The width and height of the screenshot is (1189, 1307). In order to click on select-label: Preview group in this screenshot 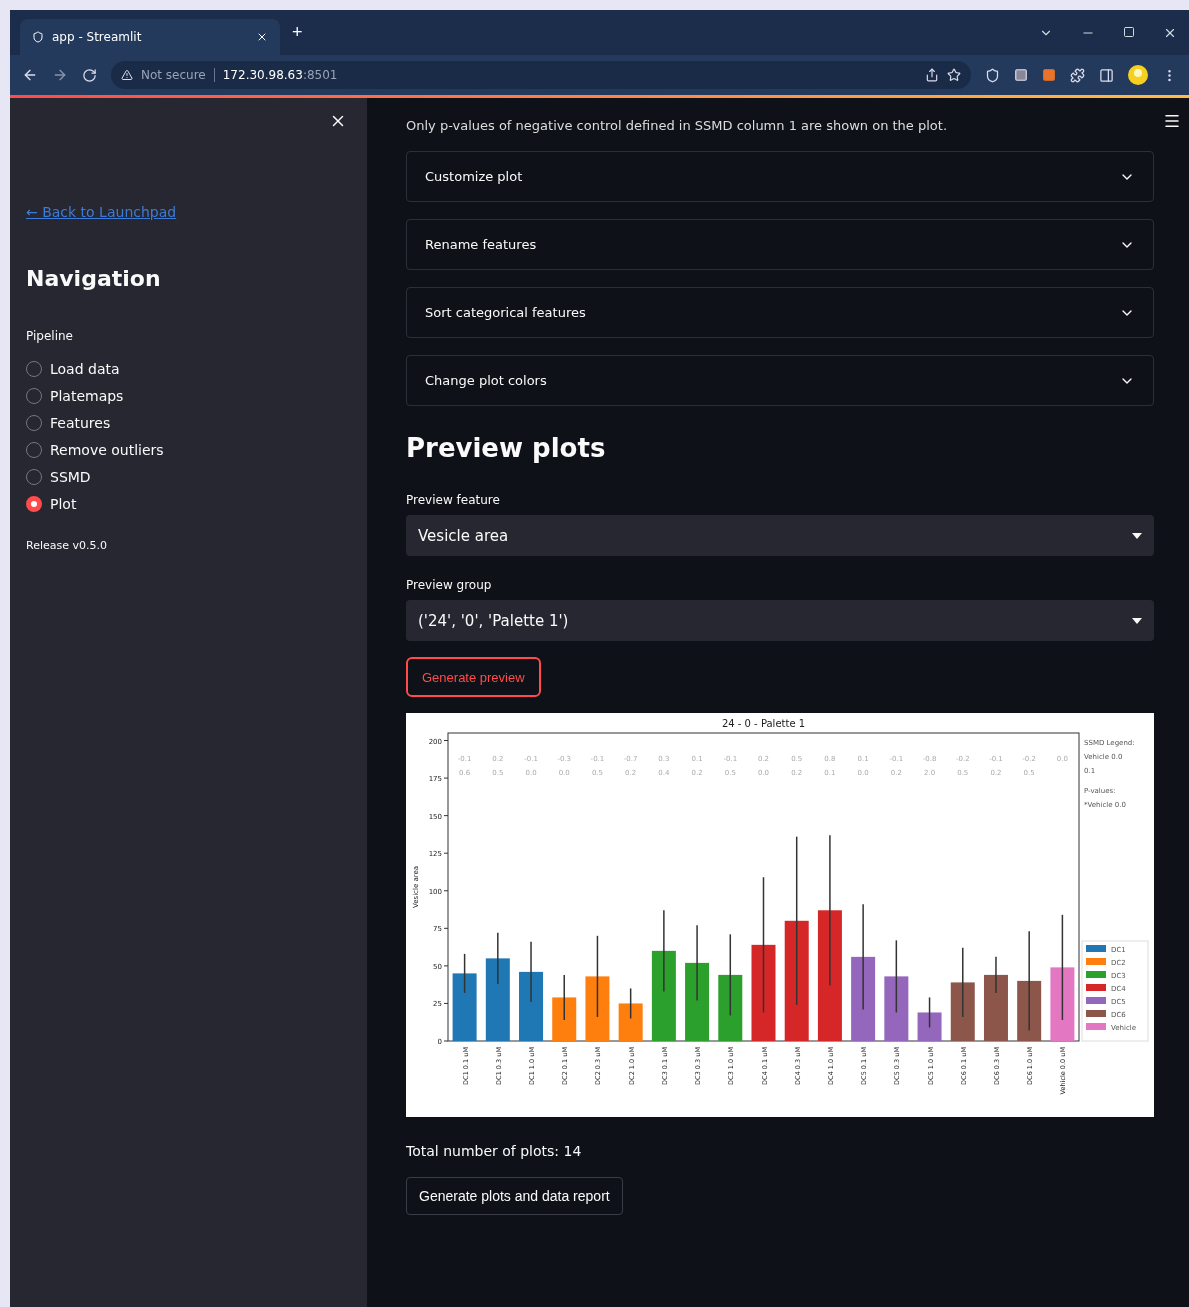, I will do `click(449, 585)`.